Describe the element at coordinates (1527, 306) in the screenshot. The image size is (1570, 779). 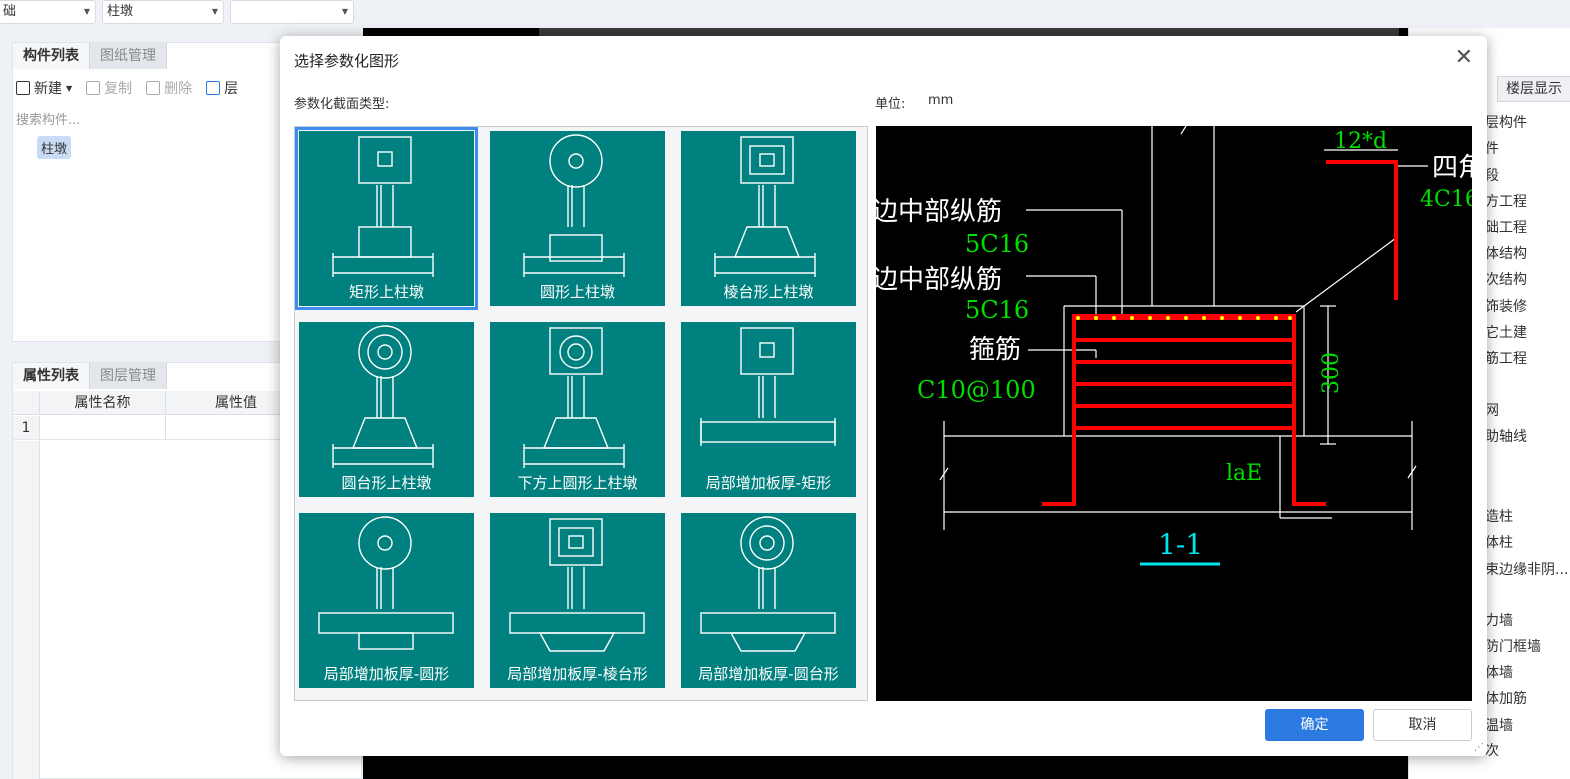
I see `floor-tree-item: 饰装修` at that location.